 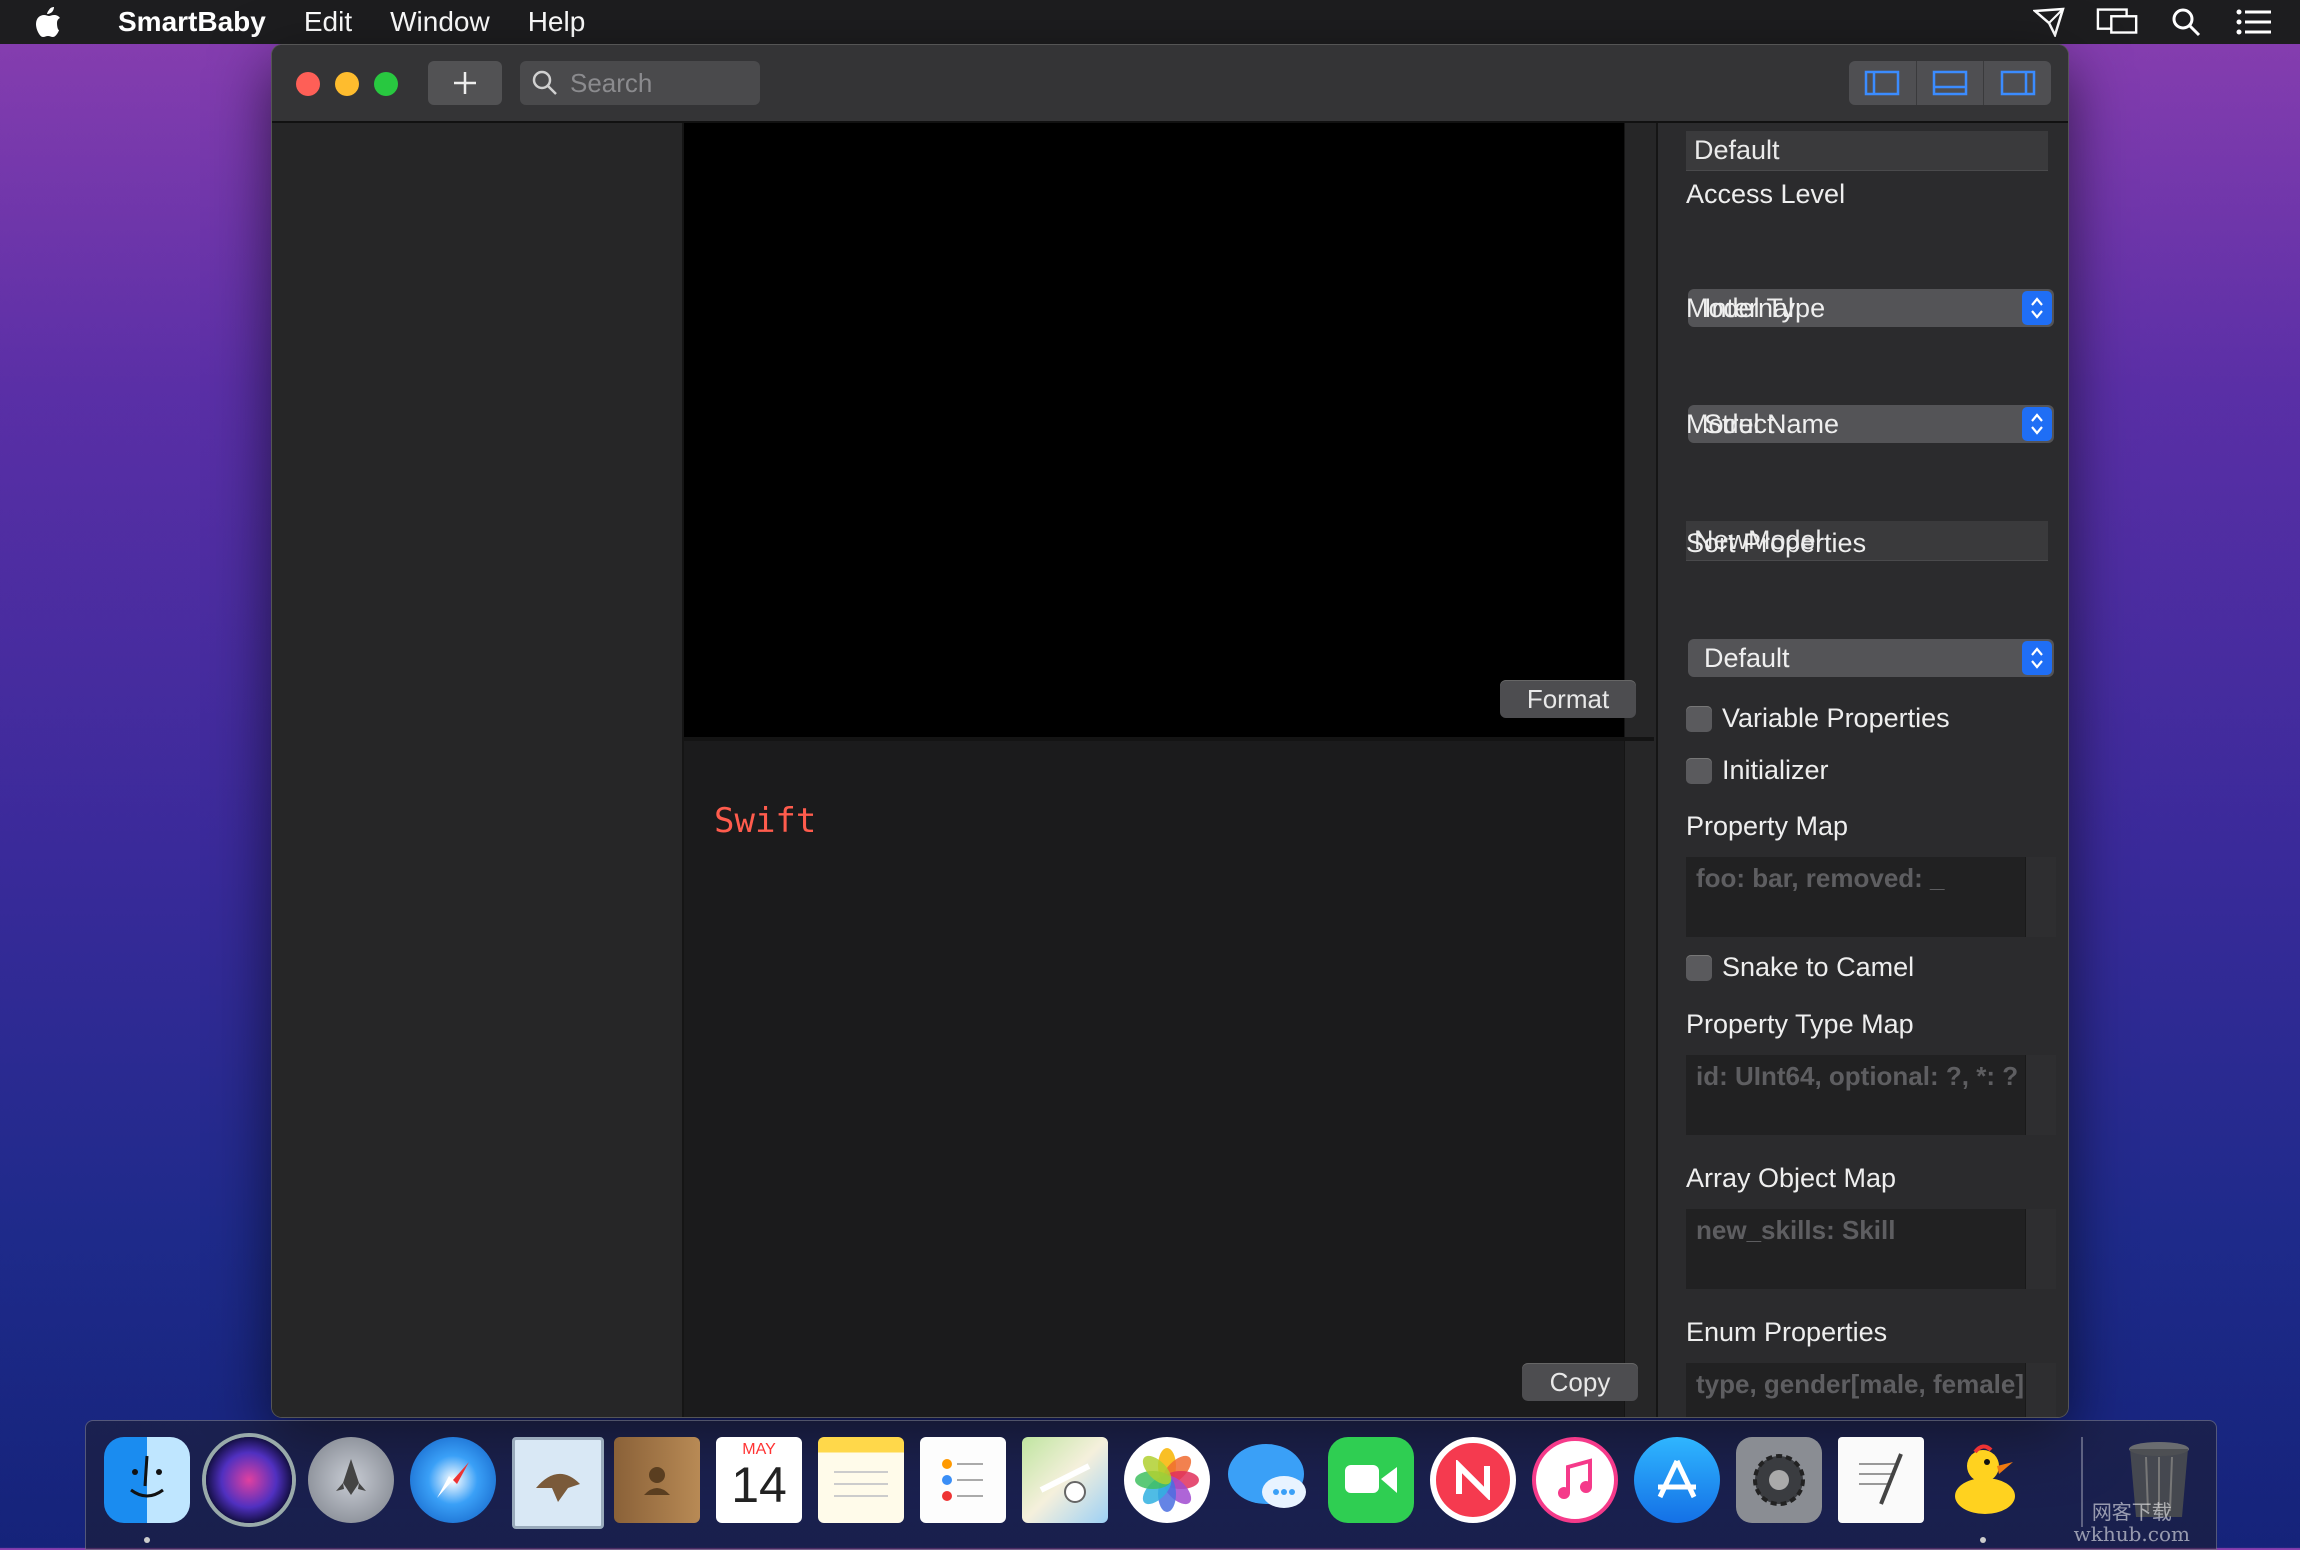 What do you see at coordinates (2254, 22) in the screenshot?
I see `notification-center-icon` at bounding box center [2254, 22].